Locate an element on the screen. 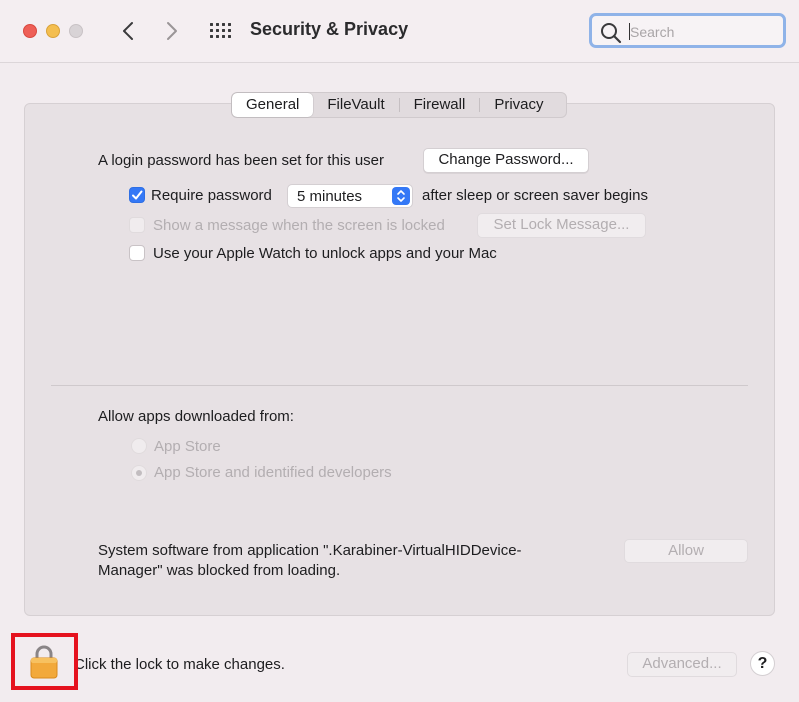  radio-identified-developers is located at coordinates (139, 473).